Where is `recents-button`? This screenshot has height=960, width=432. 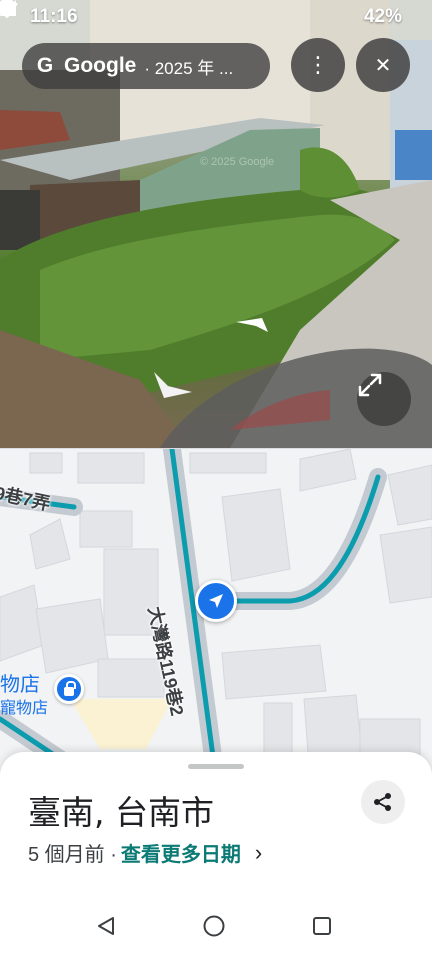
recents-button is located at coordinates (322, 926).